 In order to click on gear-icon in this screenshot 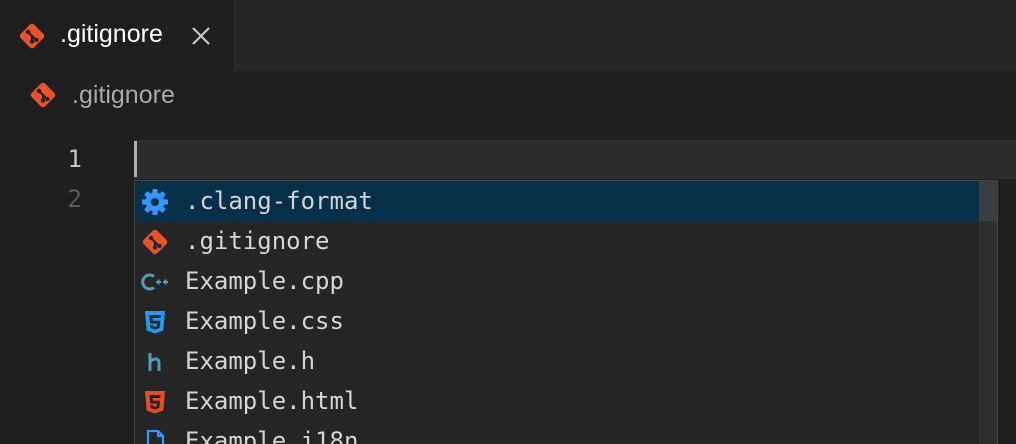, I will do `click(155, 202)`.